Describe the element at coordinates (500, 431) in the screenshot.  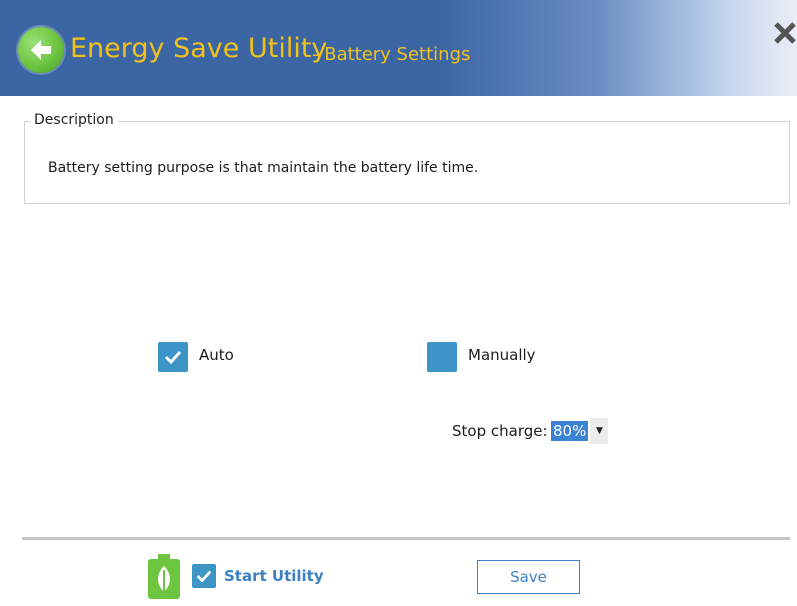
I see `stop-charge-label: Stop charge:` at that location.